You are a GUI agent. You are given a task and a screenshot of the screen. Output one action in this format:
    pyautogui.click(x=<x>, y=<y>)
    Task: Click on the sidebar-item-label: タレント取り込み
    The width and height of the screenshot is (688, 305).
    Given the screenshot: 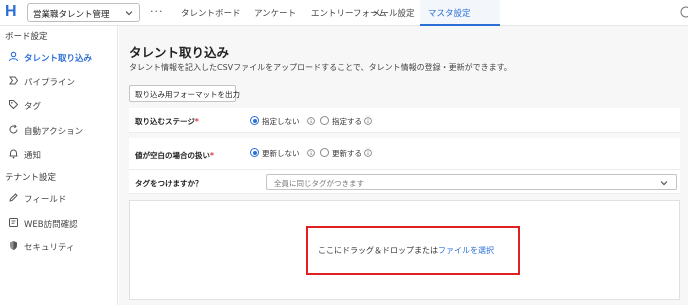 What is the action you would take?
    pyautogui.click(x=58, y=59)
    